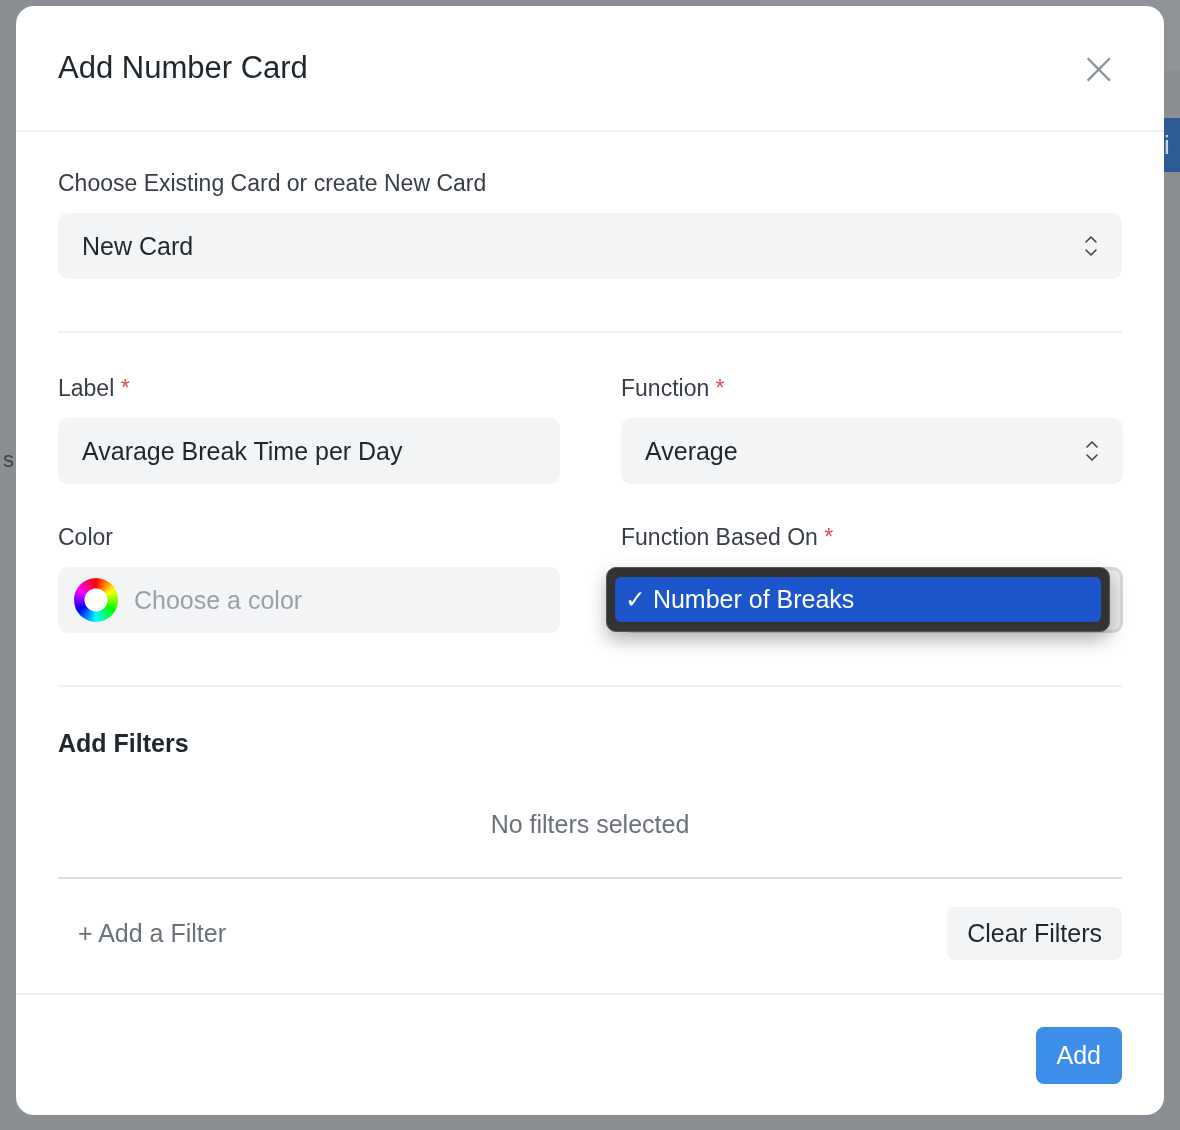 This screenshot has height=1130, width=1180. I want to click on field-label: Choose Existing Card or create New Card, so click(273, 183).